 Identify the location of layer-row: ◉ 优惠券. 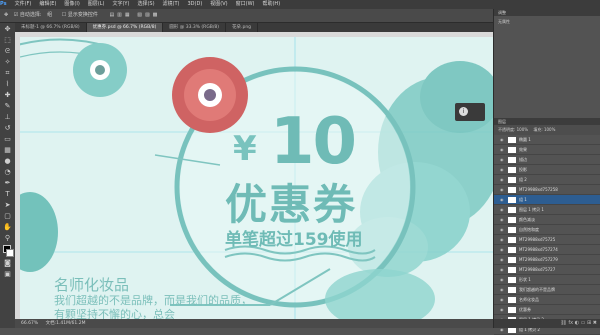
(547, 310).